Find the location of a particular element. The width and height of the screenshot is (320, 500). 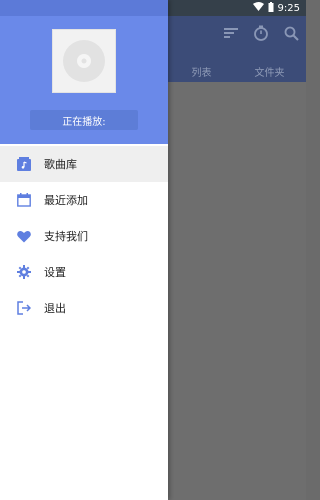

menu-item-label: 退出 is located at coordinates (55, 308).